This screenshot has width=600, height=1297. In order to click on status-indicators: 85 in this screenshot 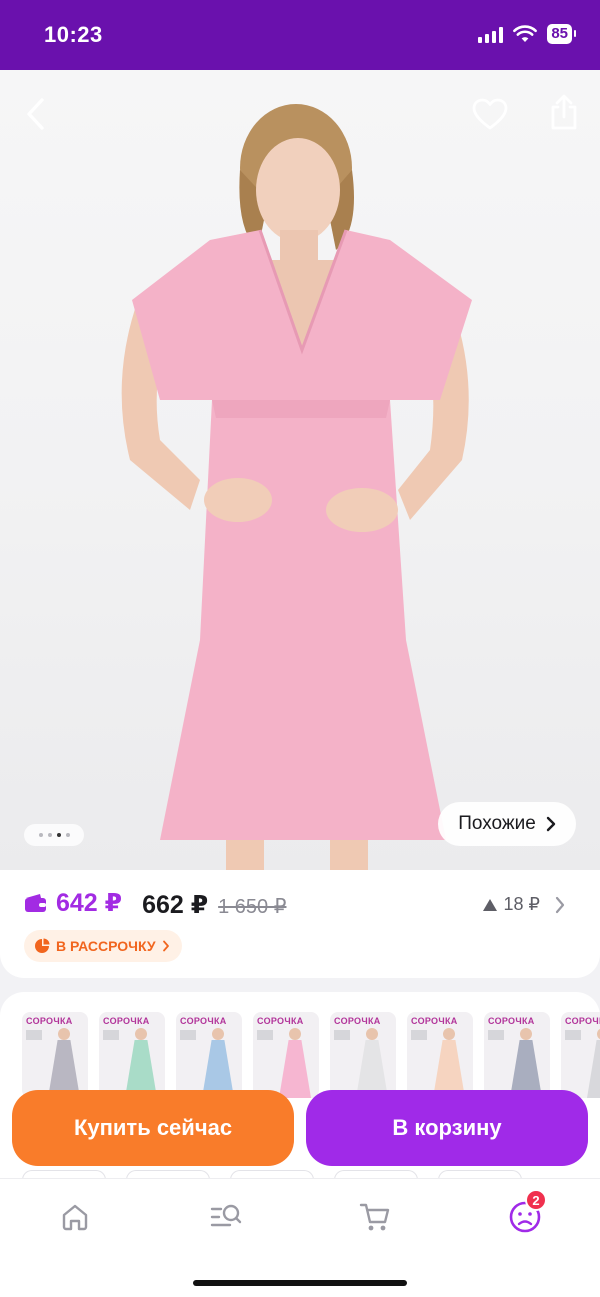, I will do `click(527, 34)`.